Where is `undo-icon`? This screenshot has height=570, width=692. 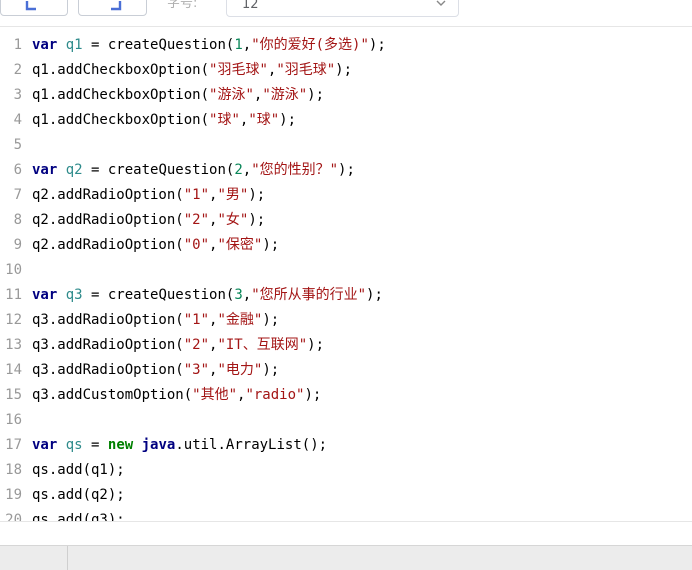
undo-icon is located at coordinates (30, 6).